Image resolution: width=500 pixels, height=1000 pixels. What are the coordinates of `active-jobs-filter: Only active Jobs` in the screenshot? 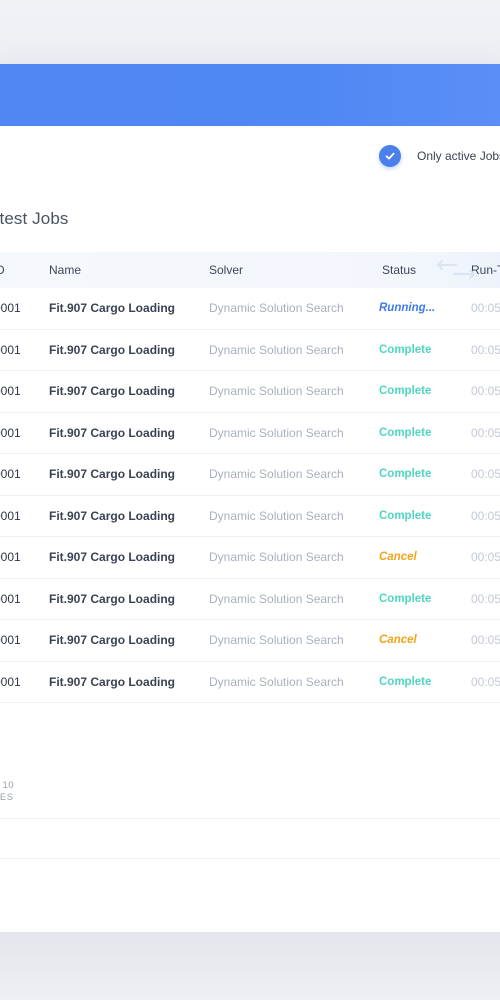 It's located at (439, 156).